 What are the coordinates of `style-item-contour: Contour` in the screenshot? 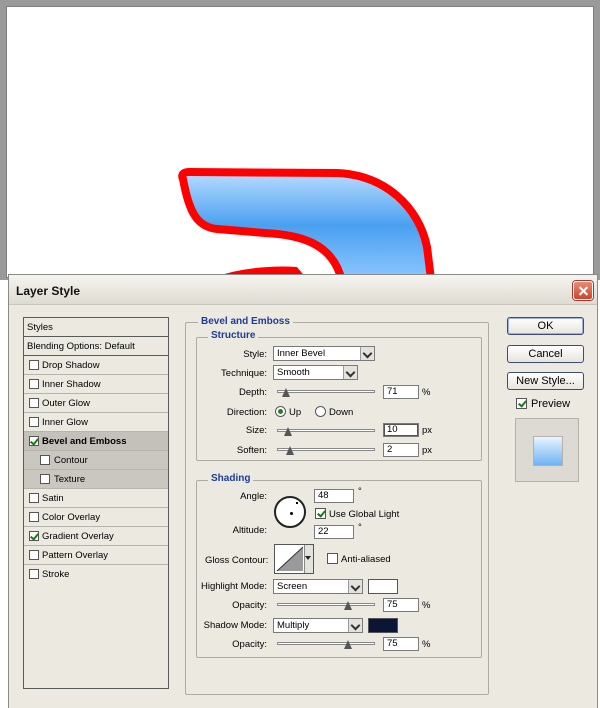 It's located at (96, 460).